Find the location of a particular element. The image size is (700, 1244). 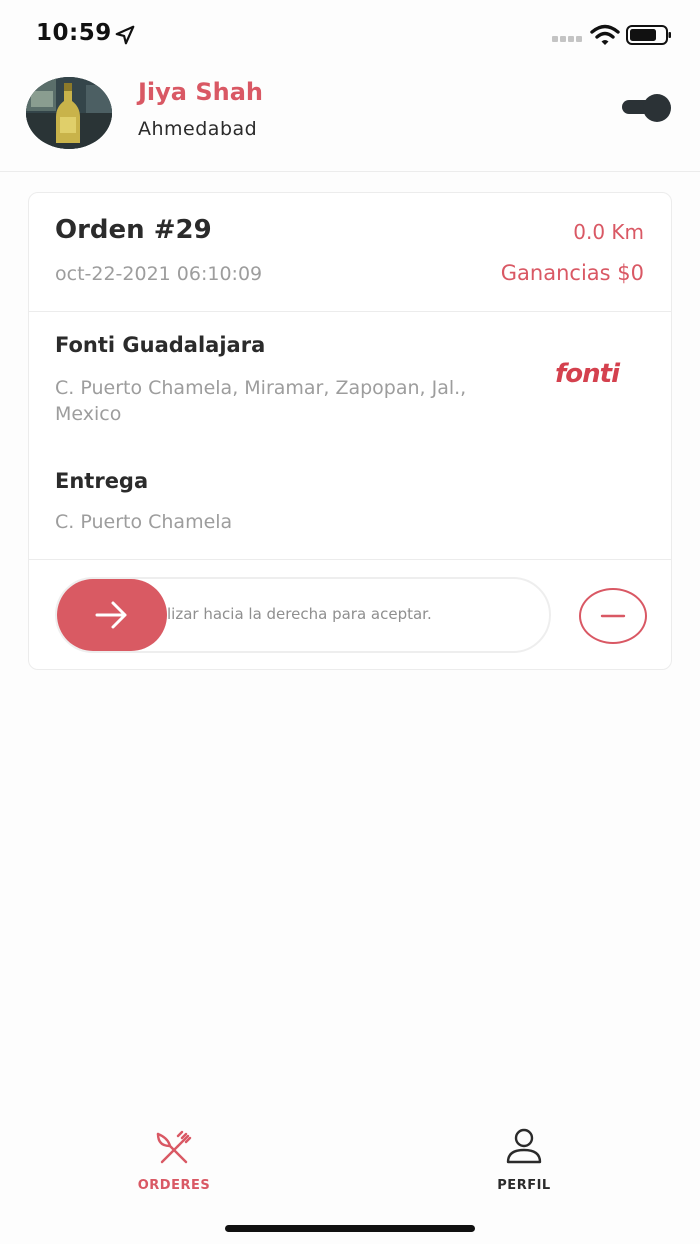

avatar is located at coordinates (69, 113).